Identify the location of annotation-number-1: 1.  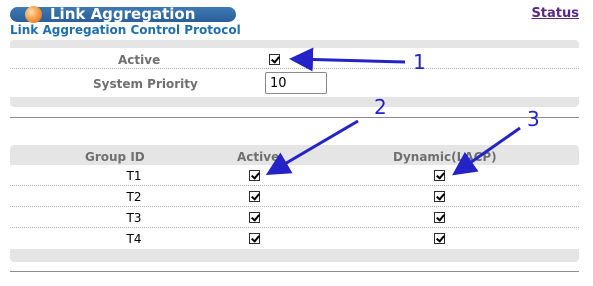
(419, 62).